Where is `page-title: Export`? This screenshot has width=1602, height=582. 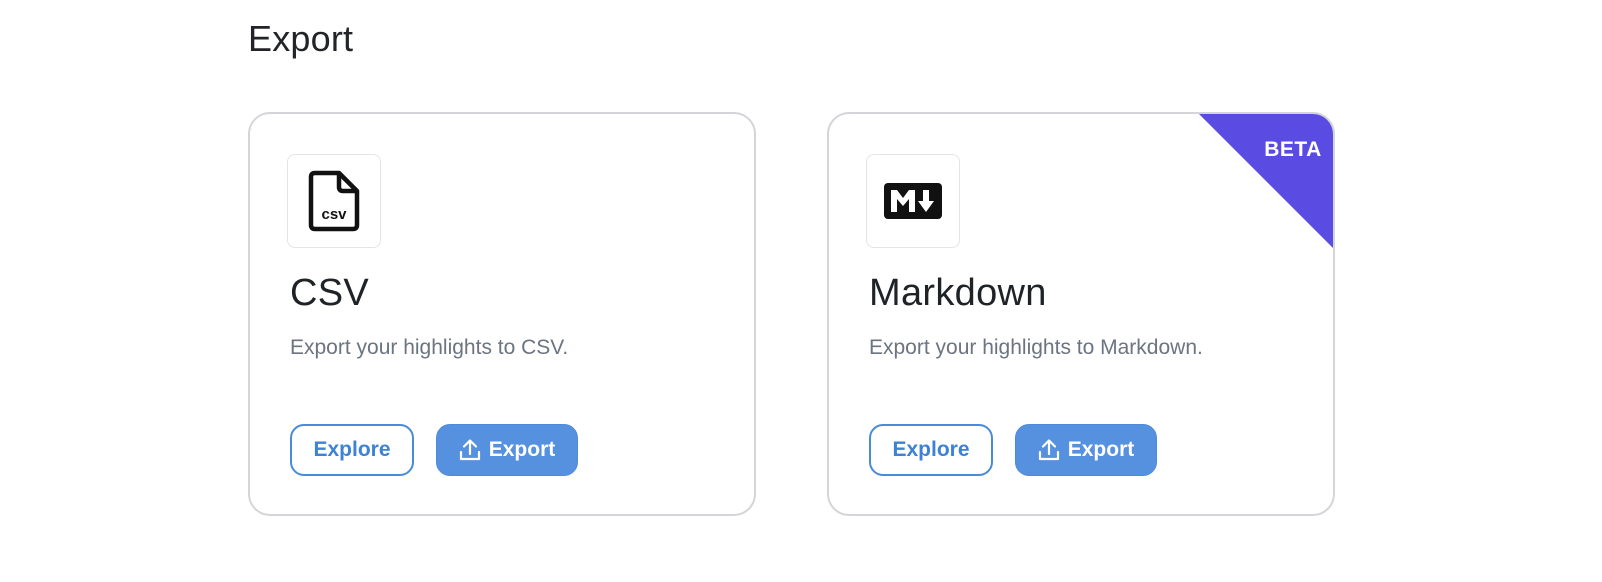
page-title: Export is located at coordinates (301, 38).